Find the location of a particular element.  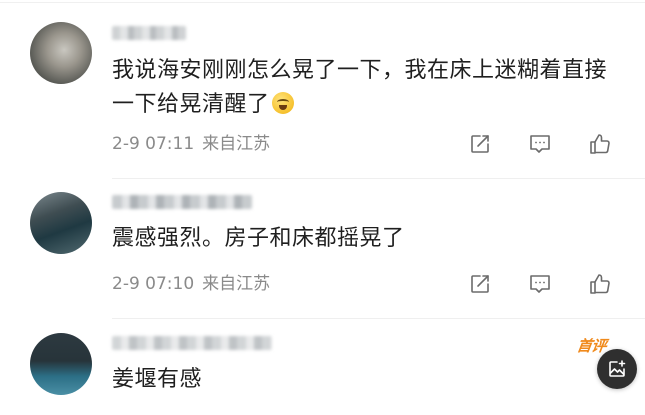

first-comment-badge: 首评 is located at coordinates (591, 346).